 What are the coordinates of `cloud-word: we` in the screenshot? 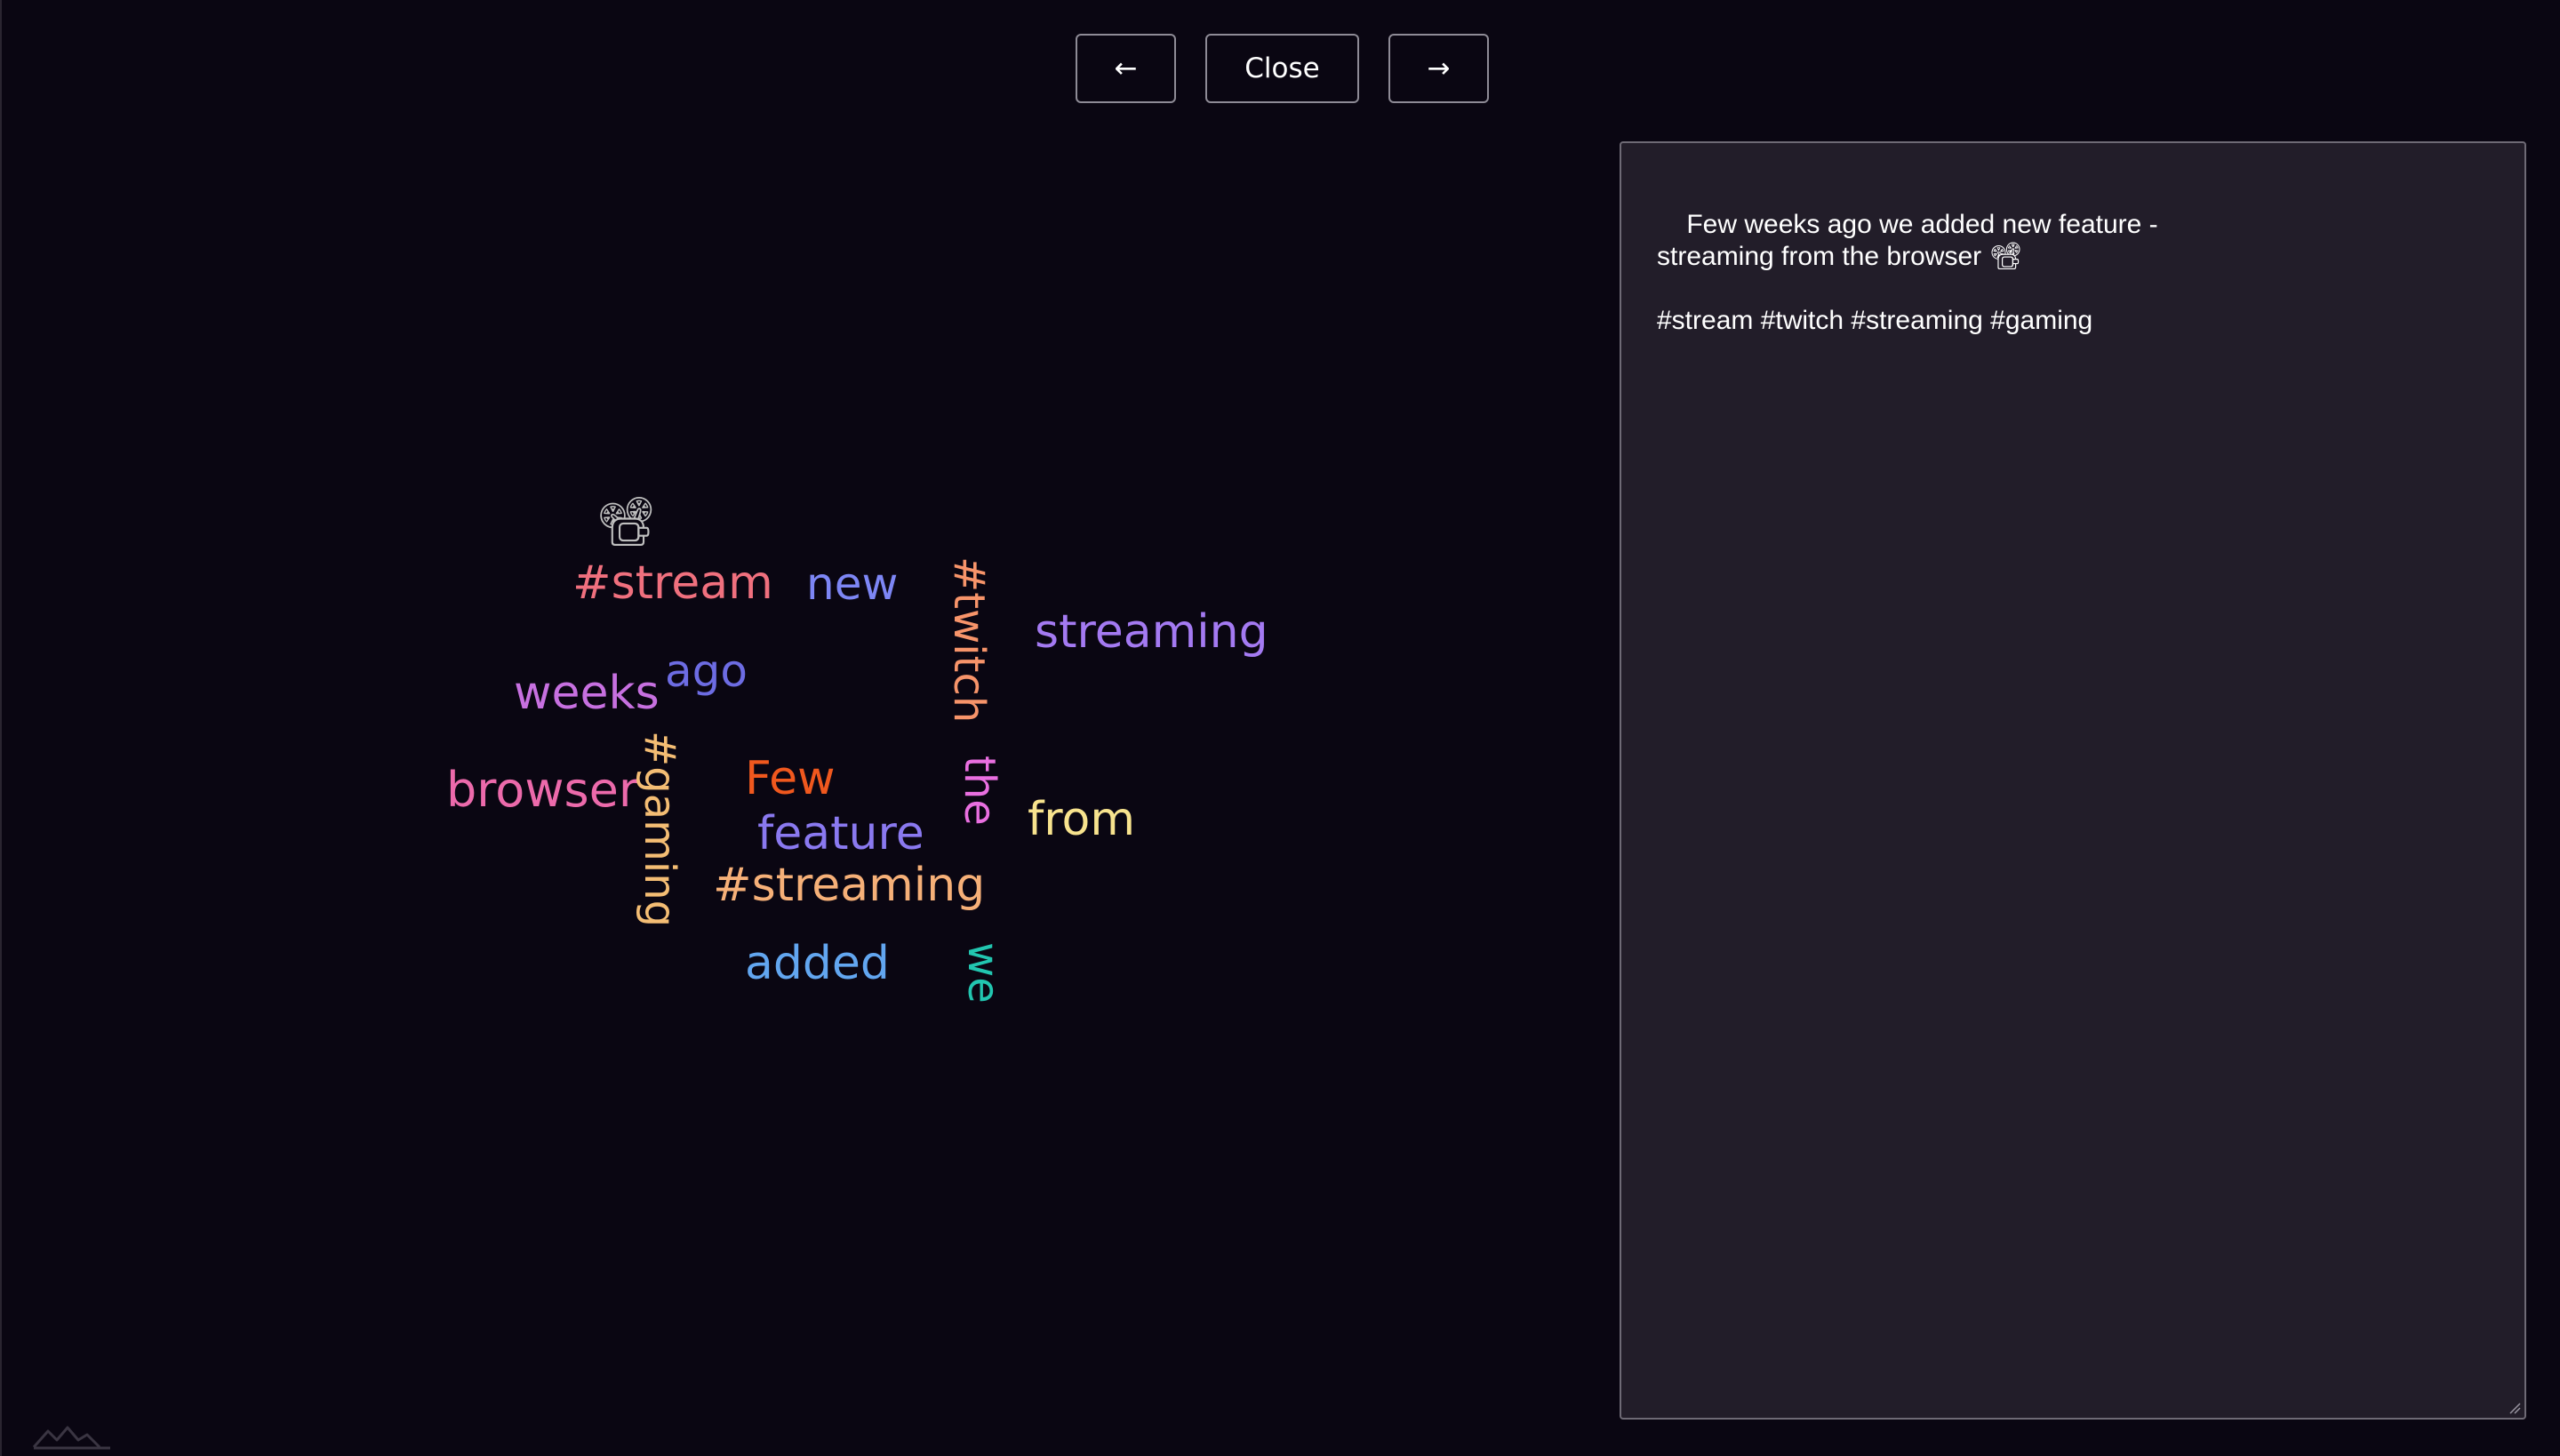 It's located at (983, 973).